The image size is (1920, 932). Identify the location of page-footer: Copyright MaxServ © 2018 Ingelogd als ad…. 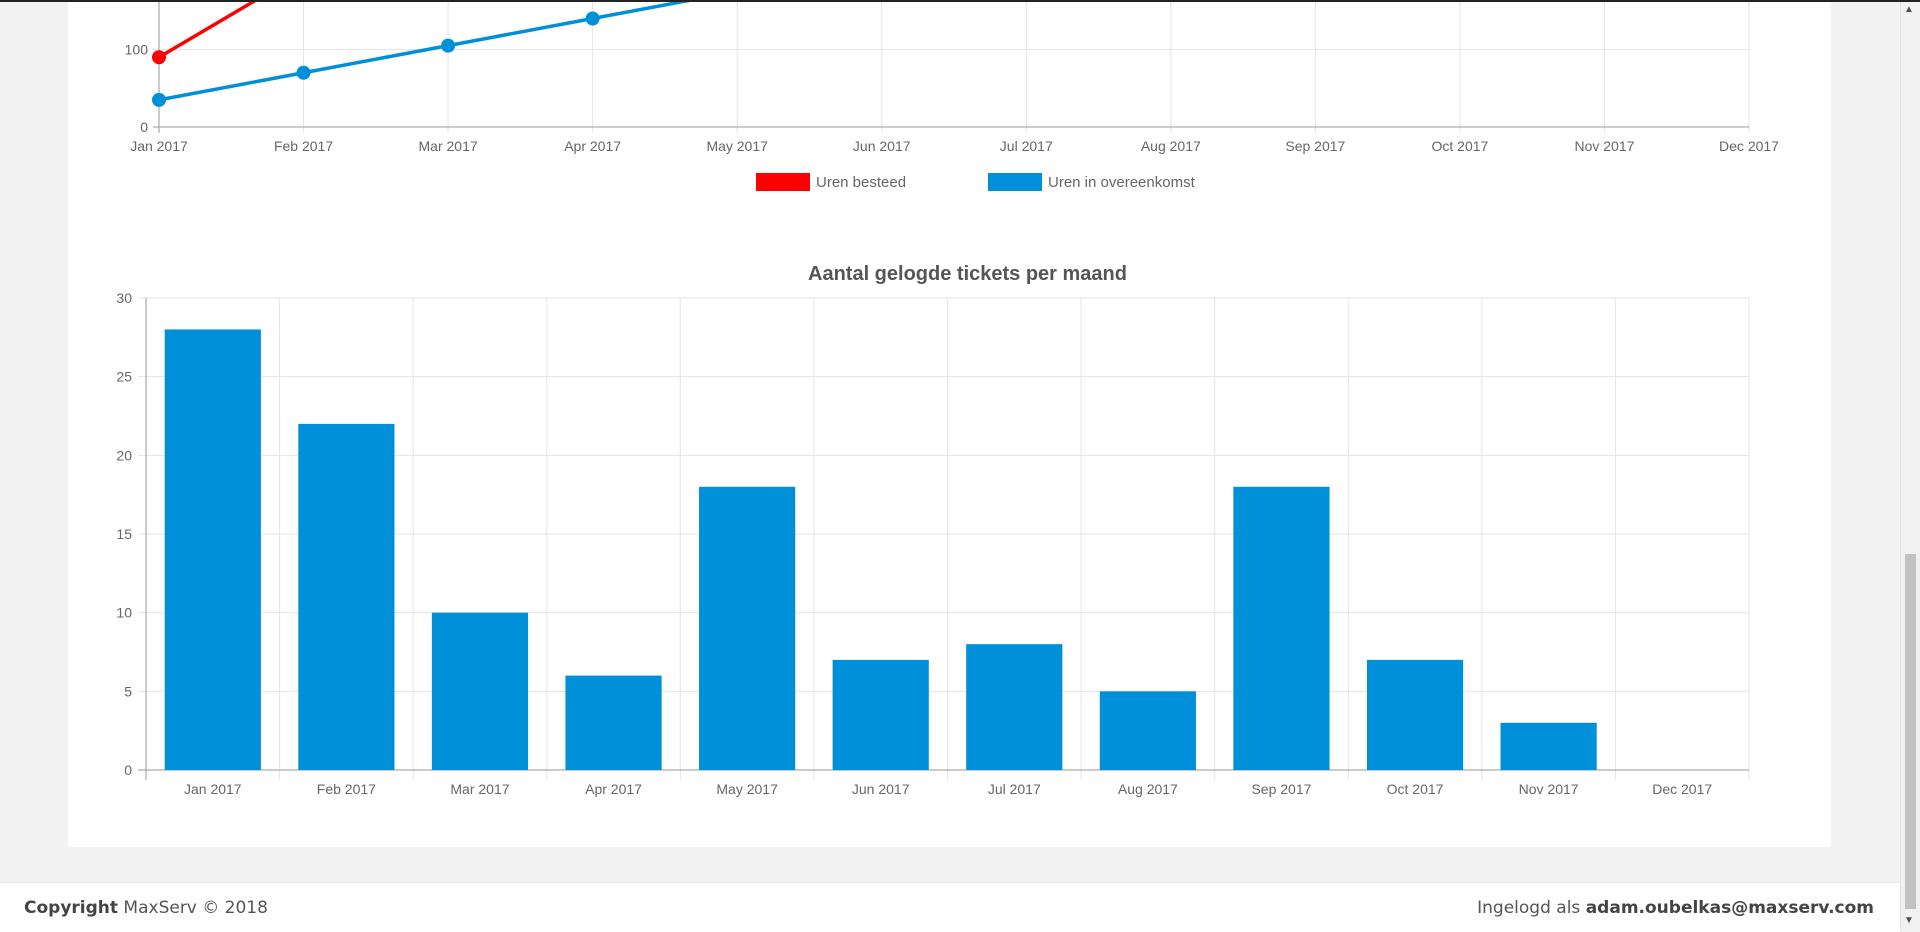
(950, 907).